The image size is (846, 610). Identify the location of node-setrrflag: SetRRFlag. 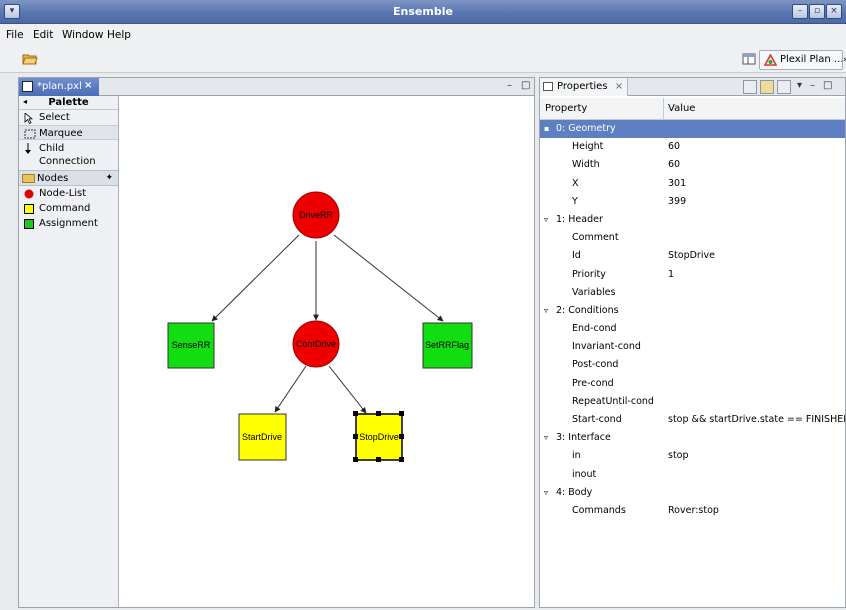
(447, 345).